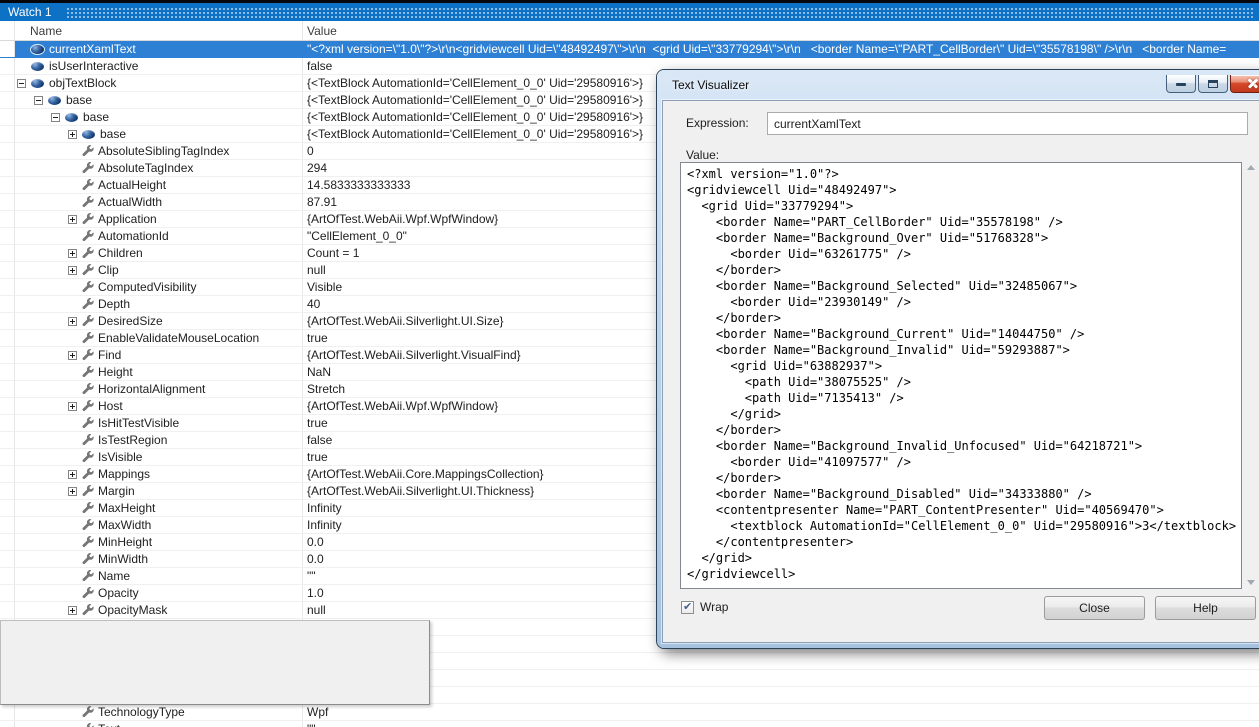 This screenshot has width=1259, height=727. Describe the element at coordinates (704, 607) in the screenshot. I see `wrap-option: Wrap` at that location.